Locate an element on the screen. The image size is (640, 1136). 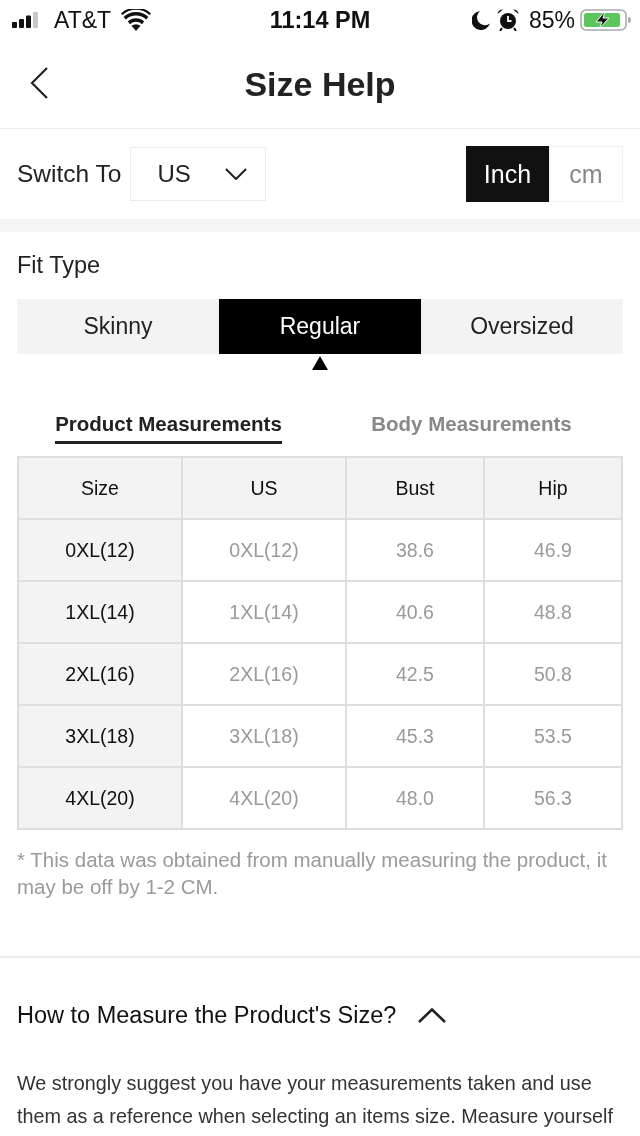
section-heading: How to Measure the Product's Size? is located at coordinates (207, 1015).